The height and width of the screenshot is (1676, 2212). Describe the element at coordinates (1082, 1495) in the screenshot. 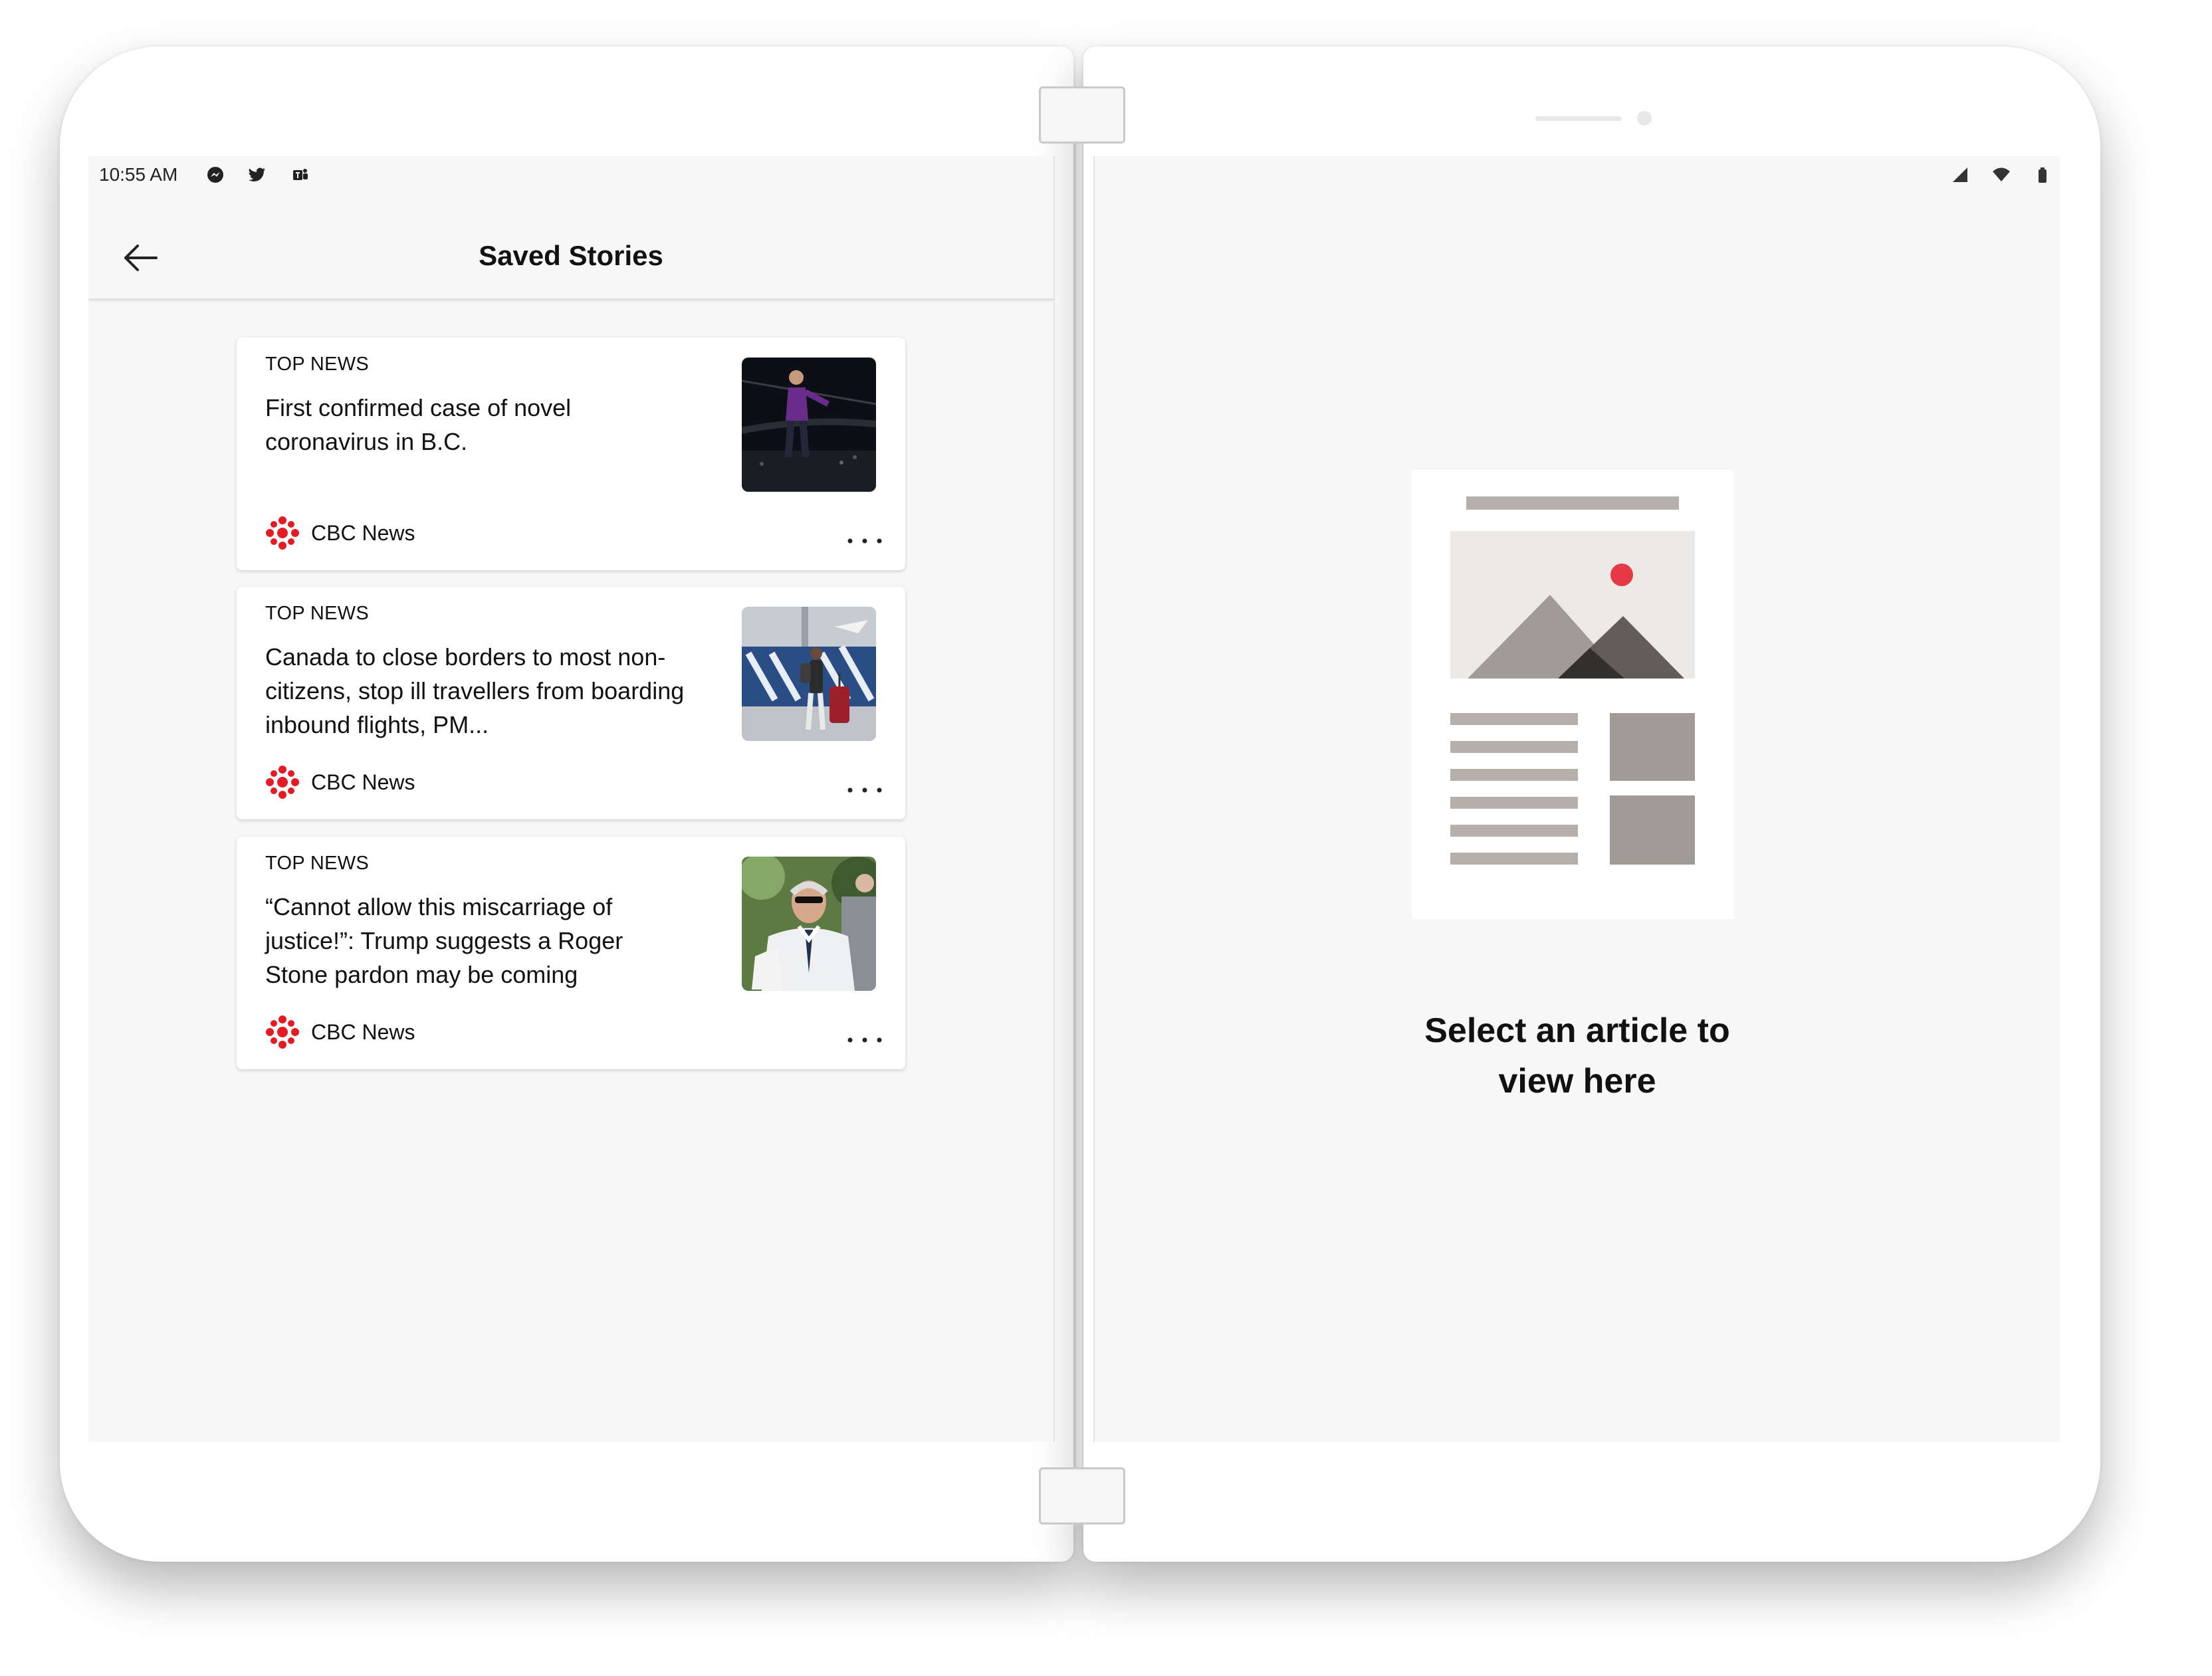

I see `hinge-bottom-clip` at that location.